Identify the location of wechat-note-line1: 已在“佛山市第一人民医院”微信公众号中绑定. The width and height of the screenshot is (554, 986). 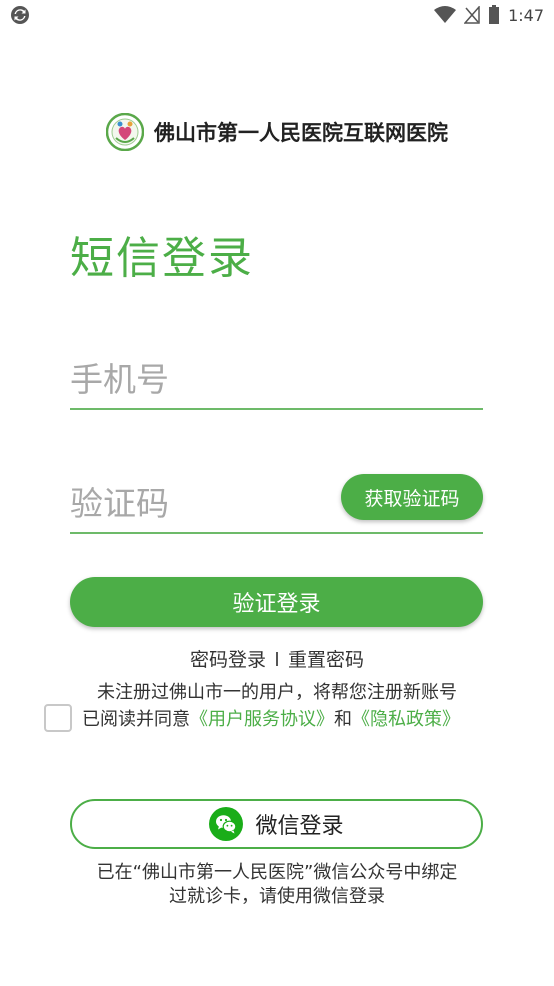
(277, 872).